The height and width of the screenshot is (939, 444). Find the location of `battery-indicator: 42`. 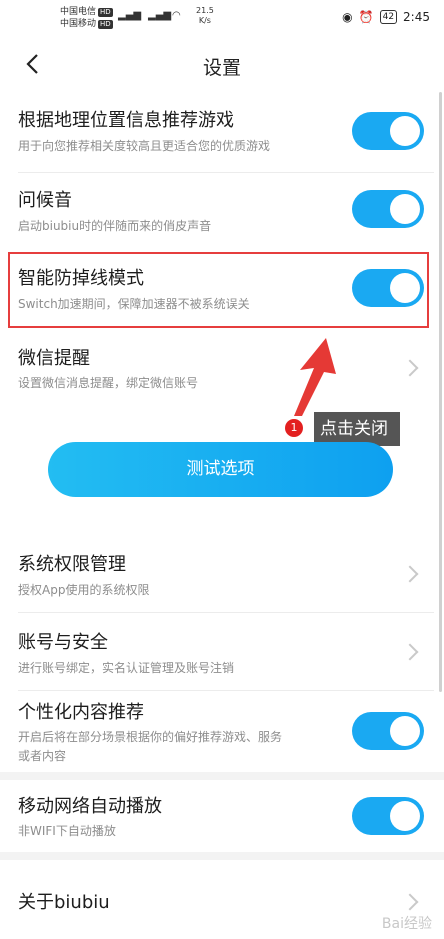

battery-indicator: 42 is located at coordinates (388, 17).